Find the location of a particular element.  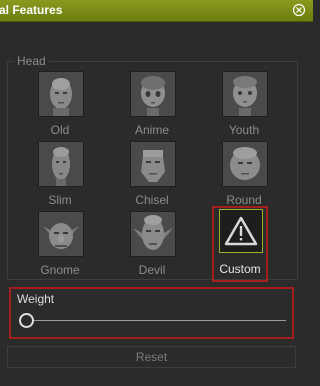

title-bar: al Features is located at coordinates (156, 11).